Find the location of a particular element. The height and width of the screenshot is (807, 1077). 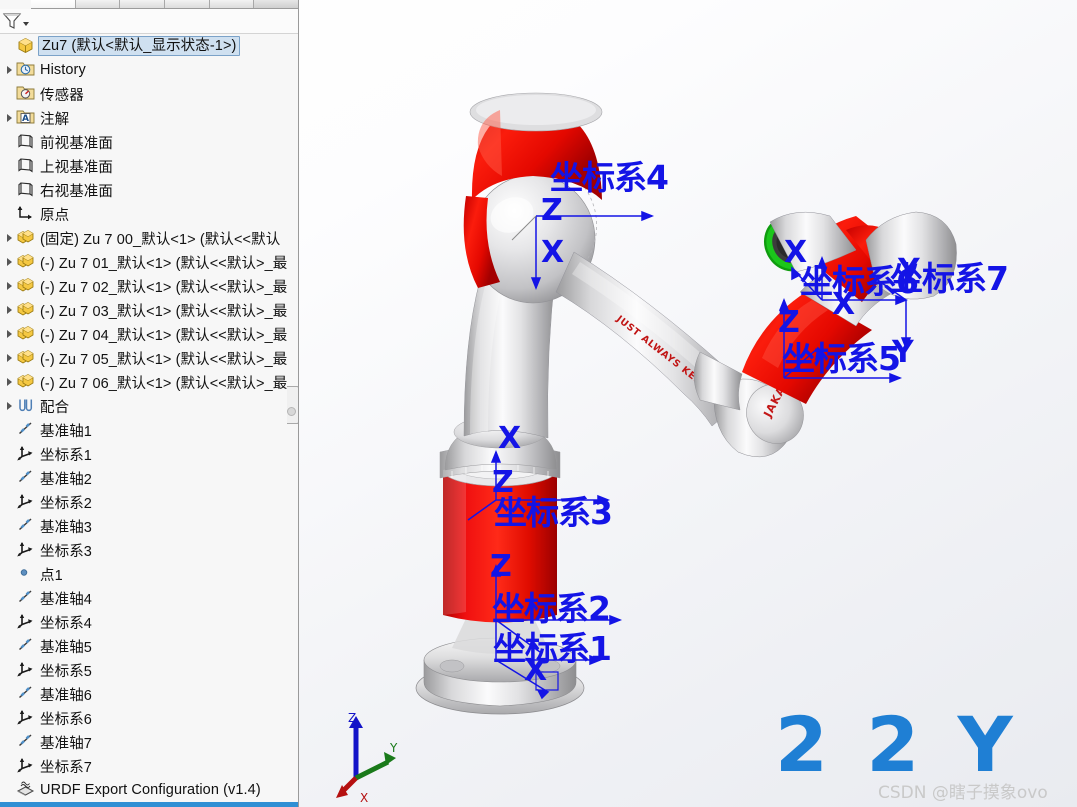

svg-text: Z is located at coordinates (352, 718).